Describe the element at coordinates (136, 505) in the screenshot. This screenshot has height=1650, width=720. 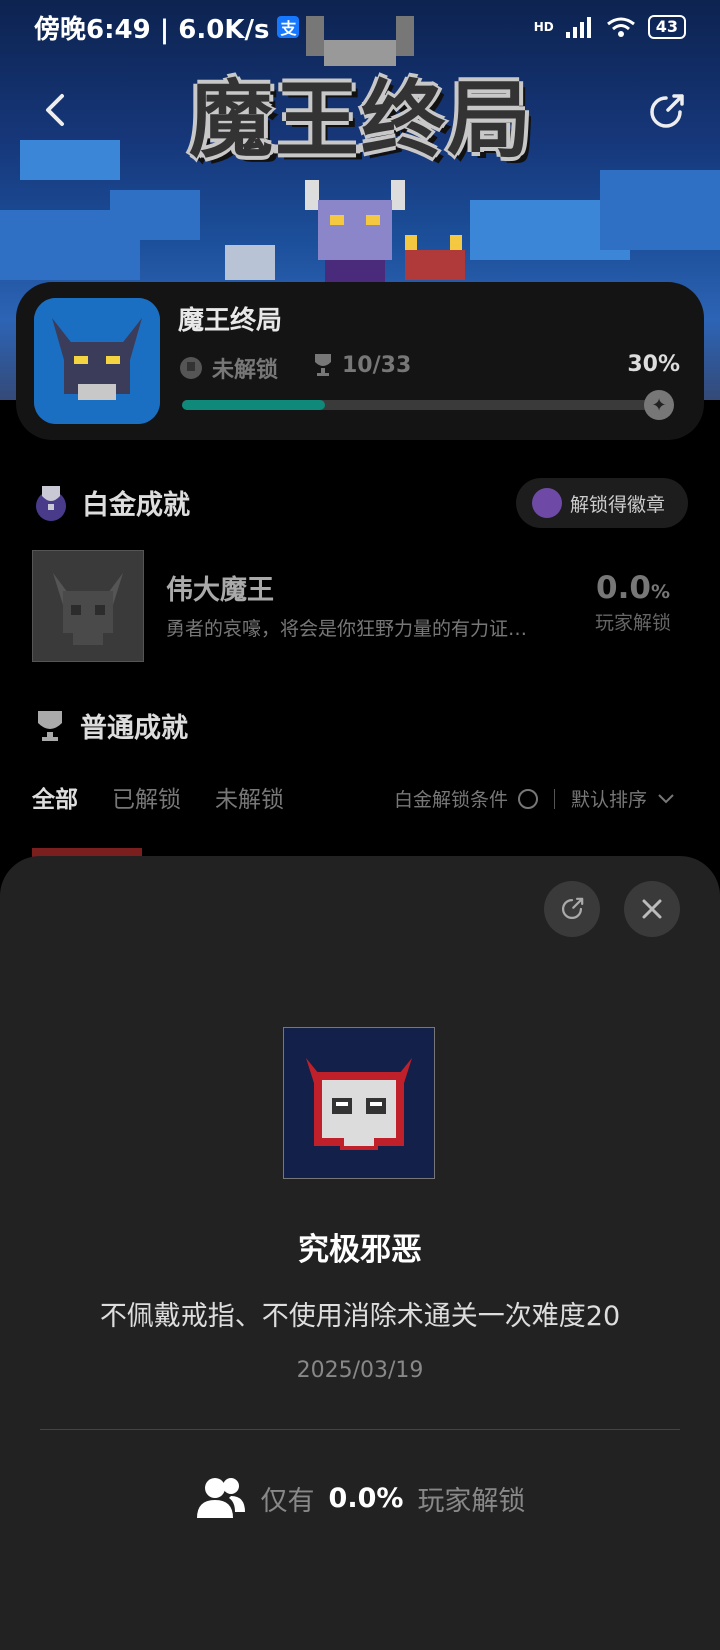
I see `platinum-section-title: 白金成就` at that location.